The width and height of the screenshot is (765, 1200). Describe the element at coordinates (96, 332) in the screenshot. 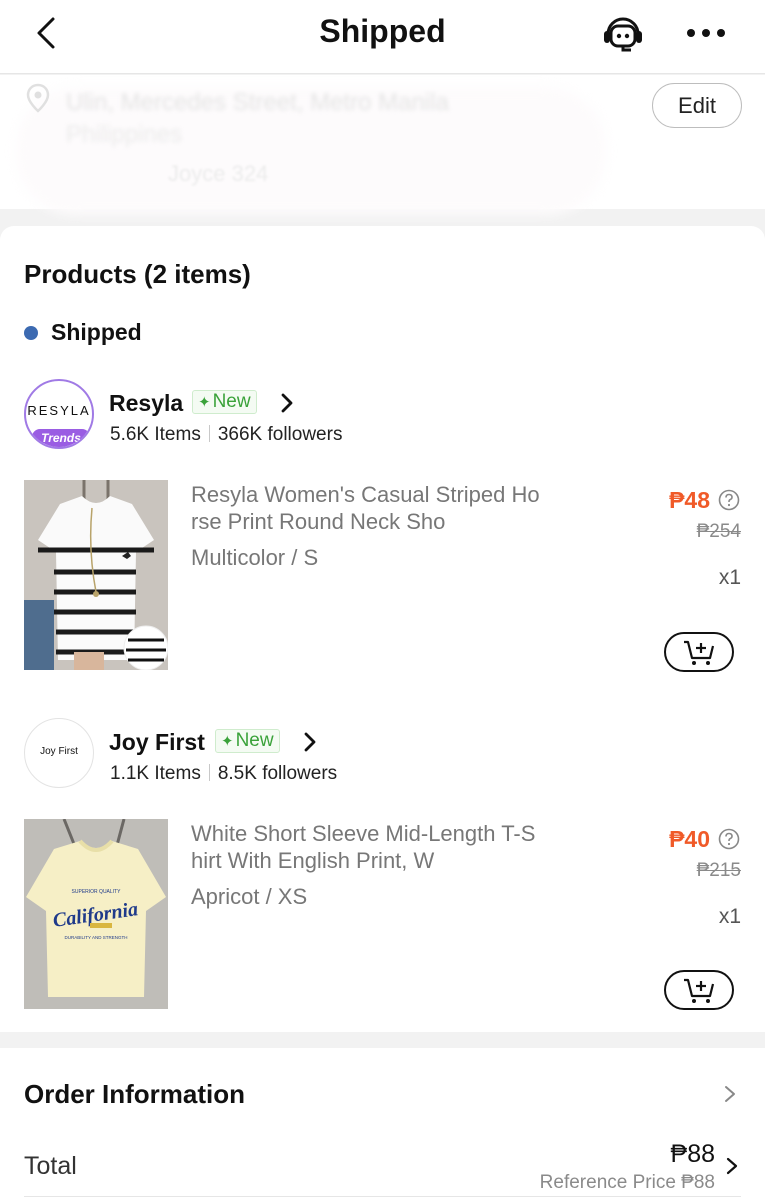

I see `shipment-status: Shipped` at that location.